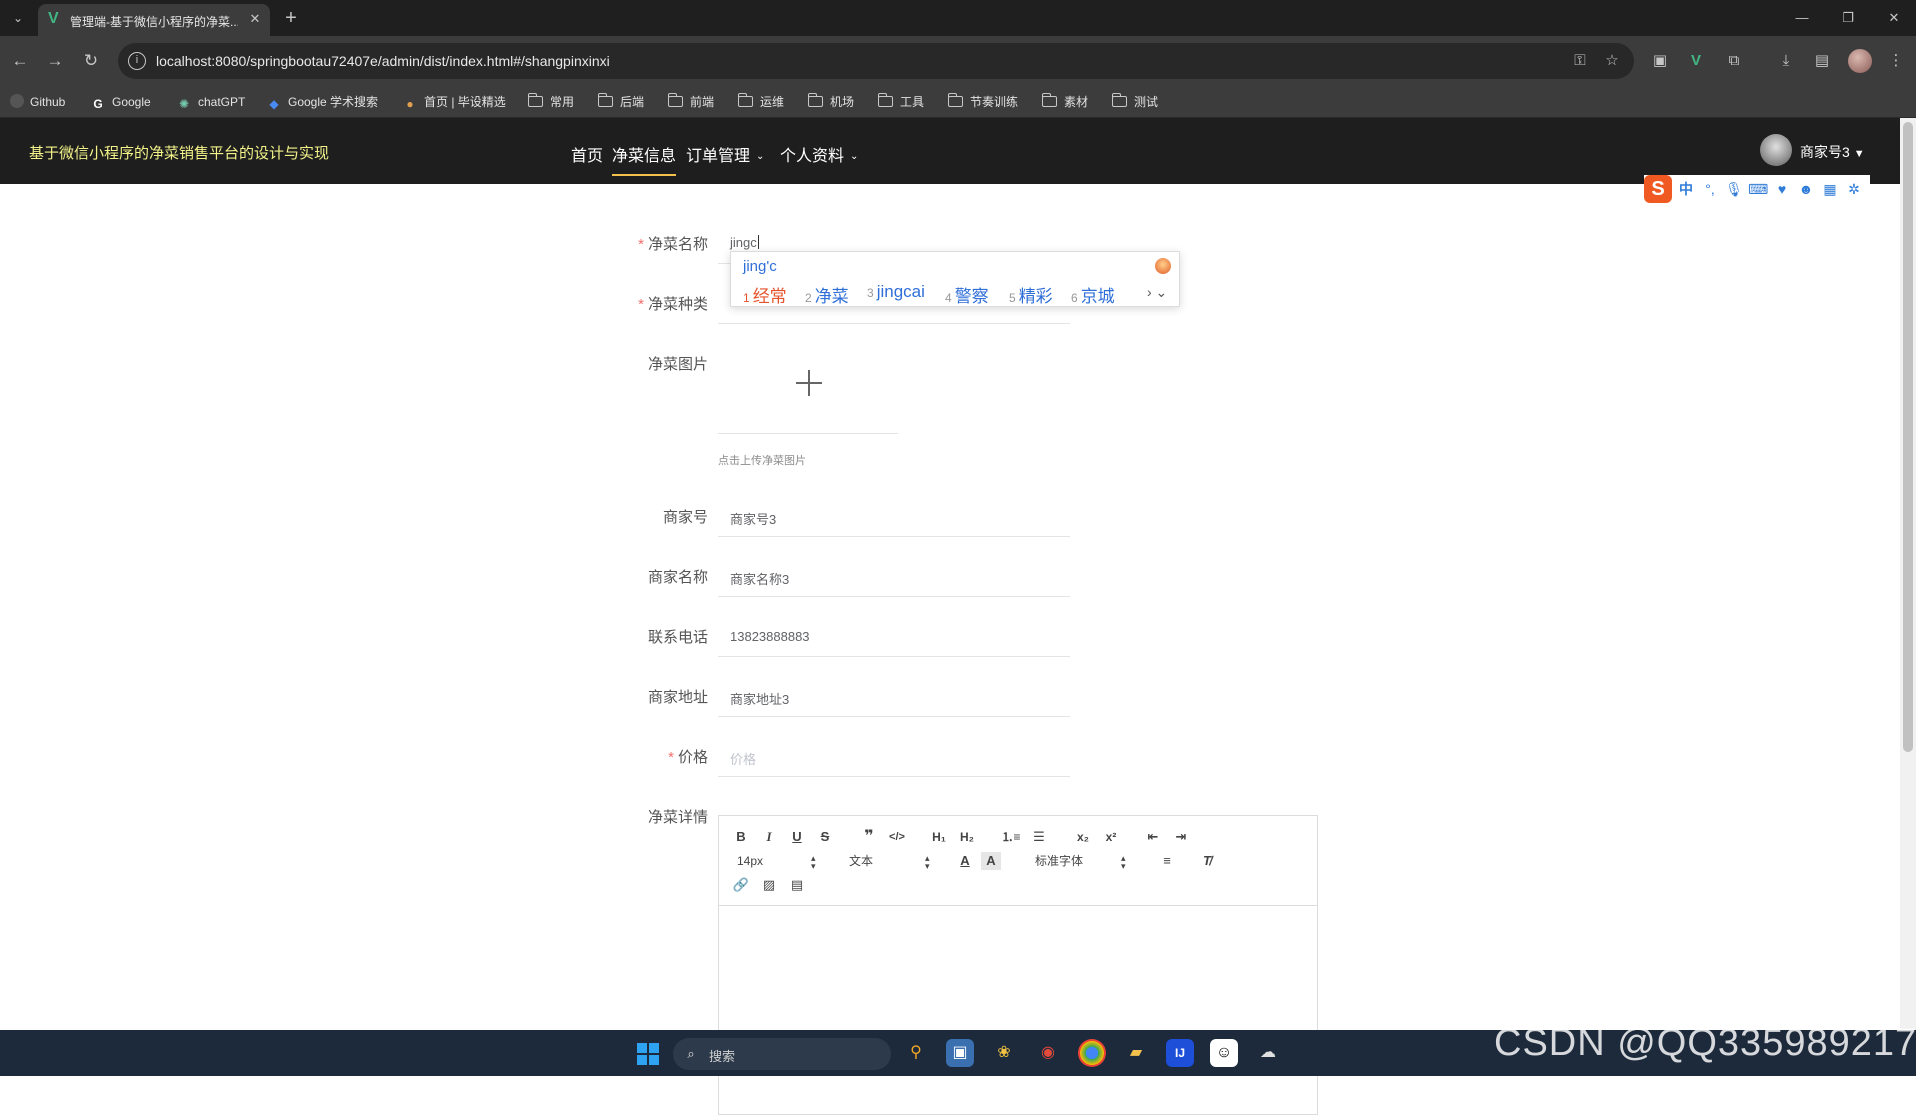 The image size is (1916, 1115). What do you see at coordinates (827, 294) in the screenshot?
I see `ime-candidate: 2 净菜` at bounding box center [827, 294].